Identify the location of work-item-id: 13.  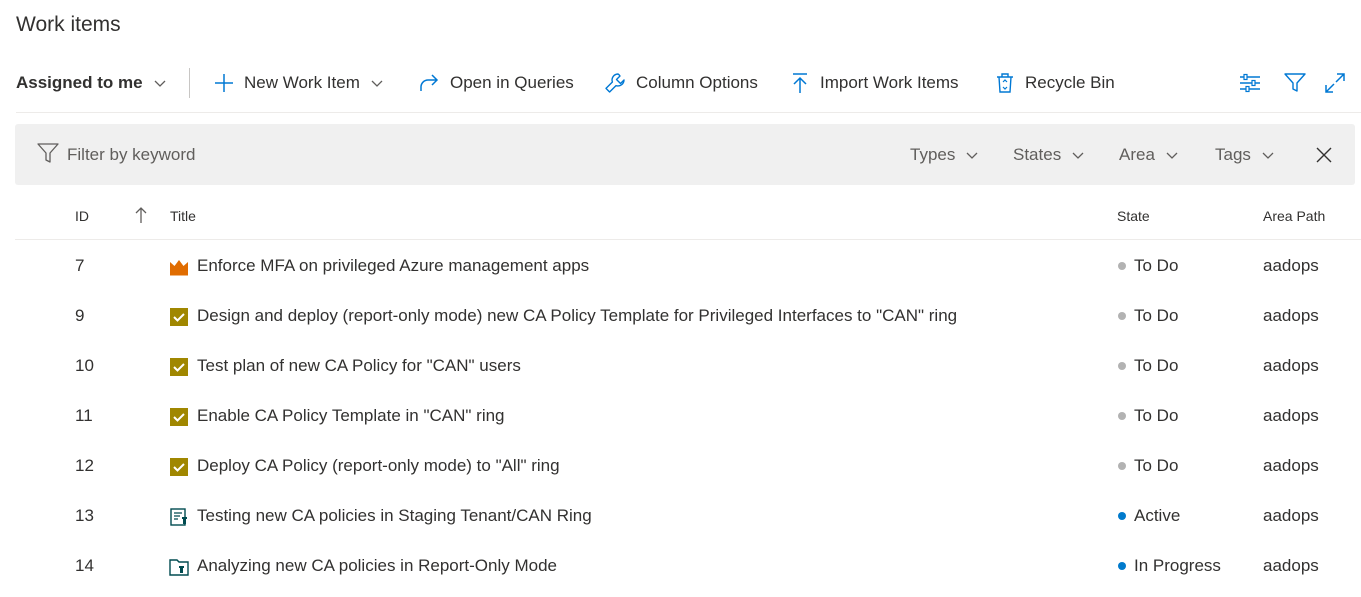
(84, 515).